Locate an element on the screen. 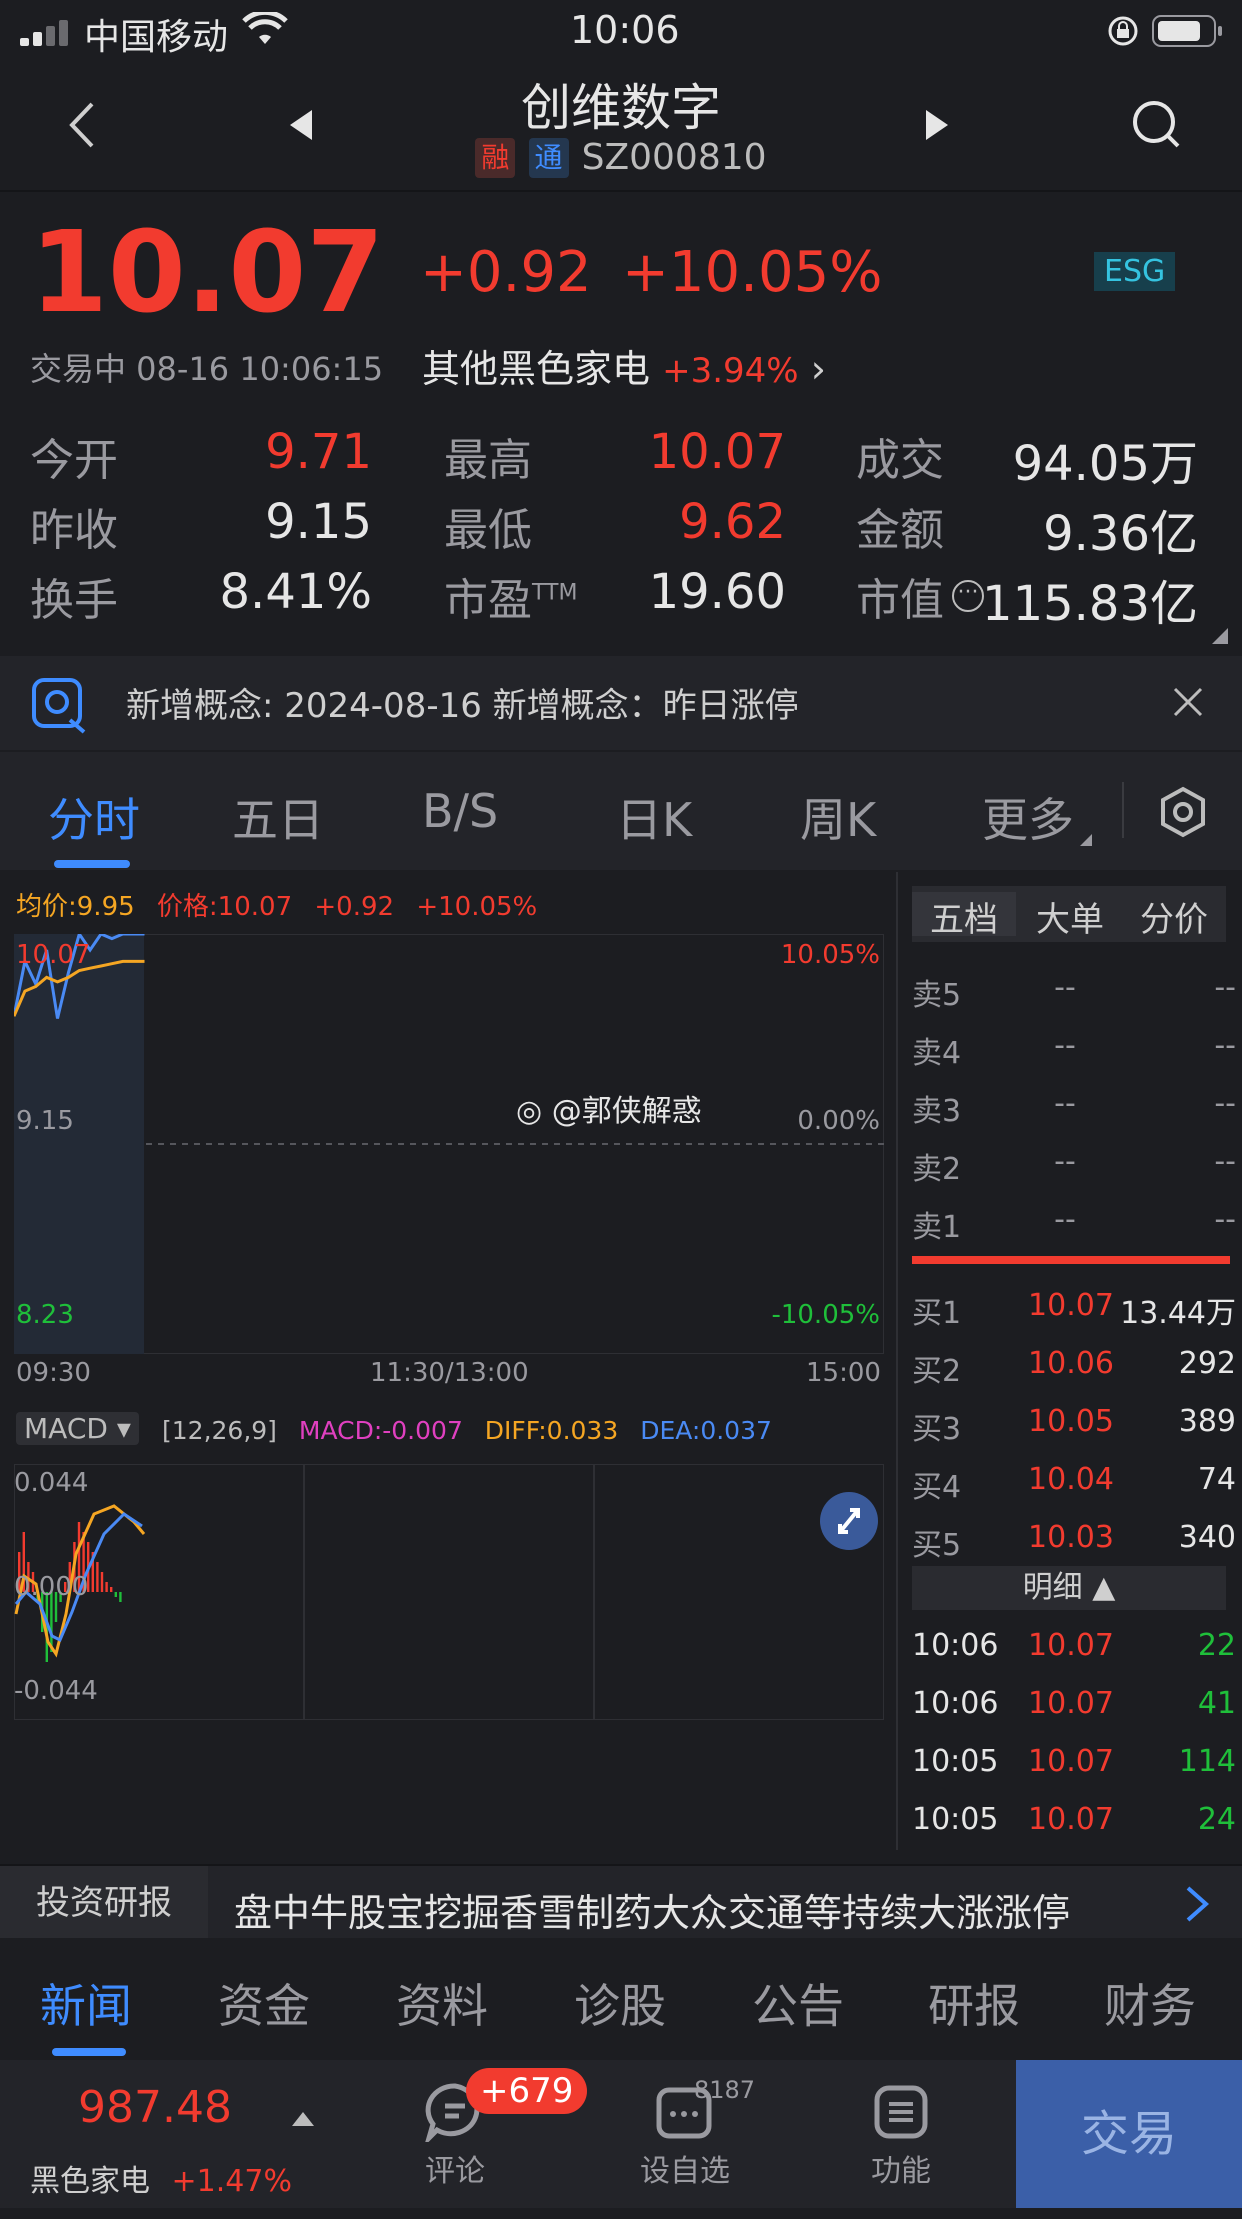 The height and width of the screenshot is (2219, 1242). notice-text: 新增概念: 2024-08-16 新增概念：昨日涨停 is located at coordinates (462, 706).